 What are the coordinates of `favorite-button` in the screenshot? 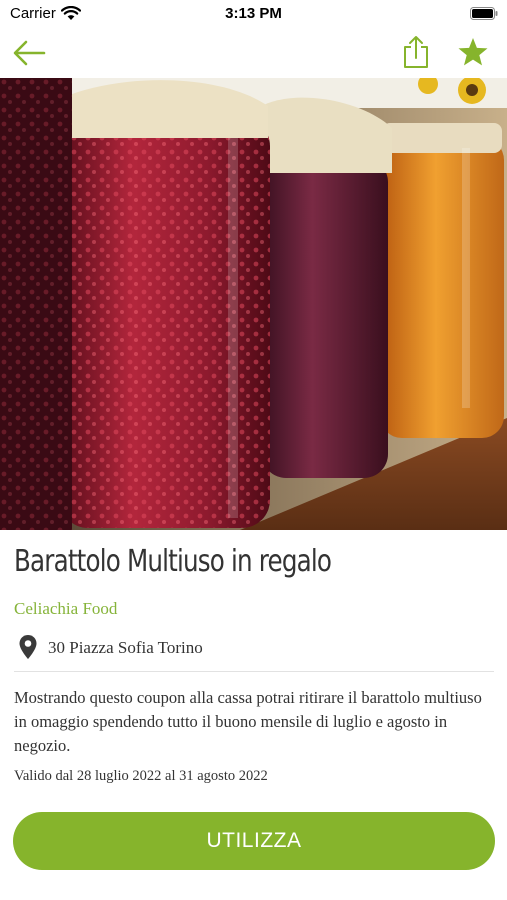 It's located at (473, 52).